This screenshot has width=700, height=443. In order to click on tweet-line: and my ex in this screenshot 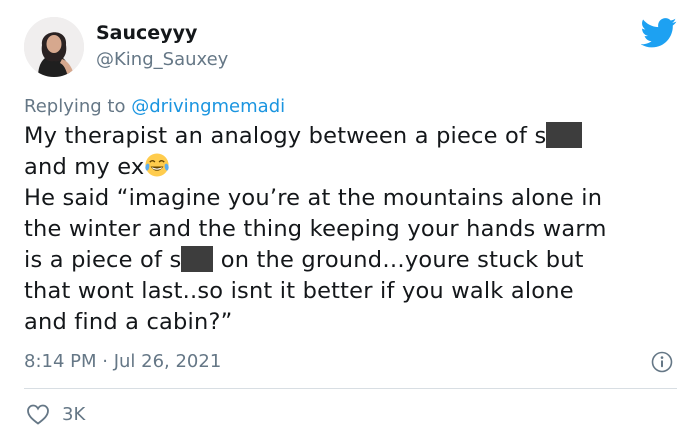, I will do `click(356, 167)`.